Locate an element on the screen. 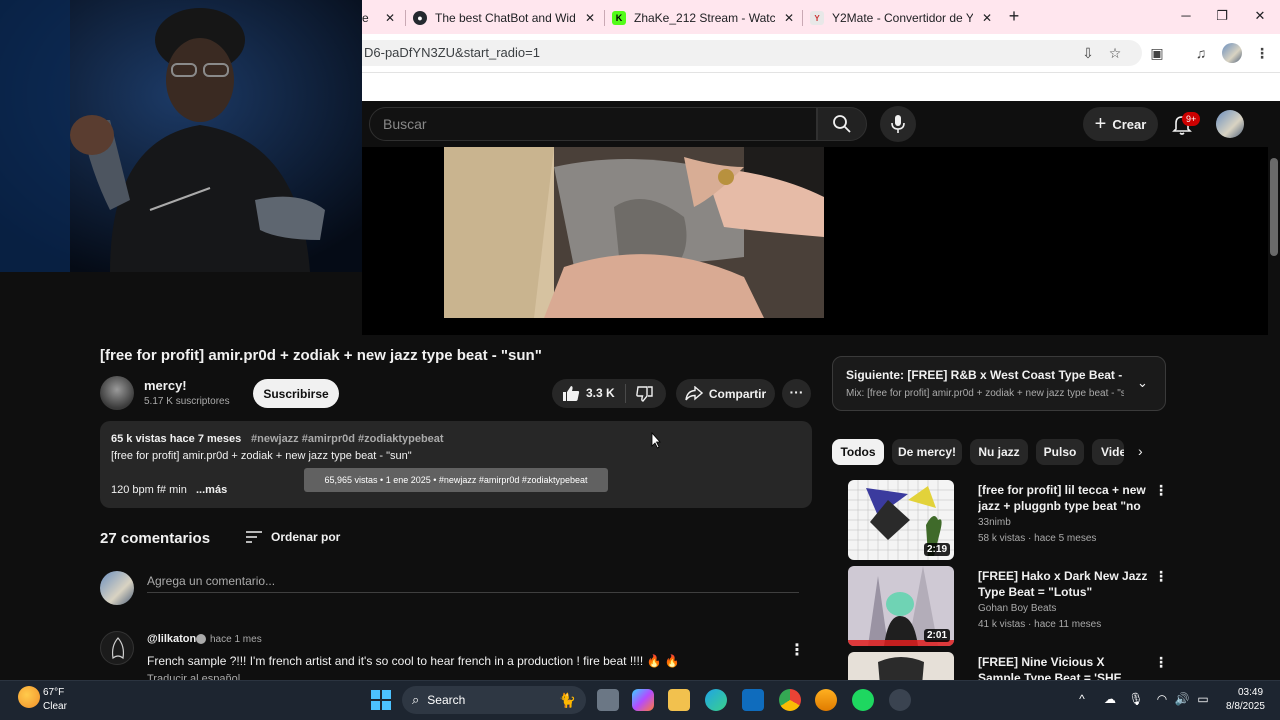 The width and height of the screenshot is (1280, 720). description-hashtags: #newjazz #amirpr0d #zodiaktypebeat is located at coordinates (347, 439).